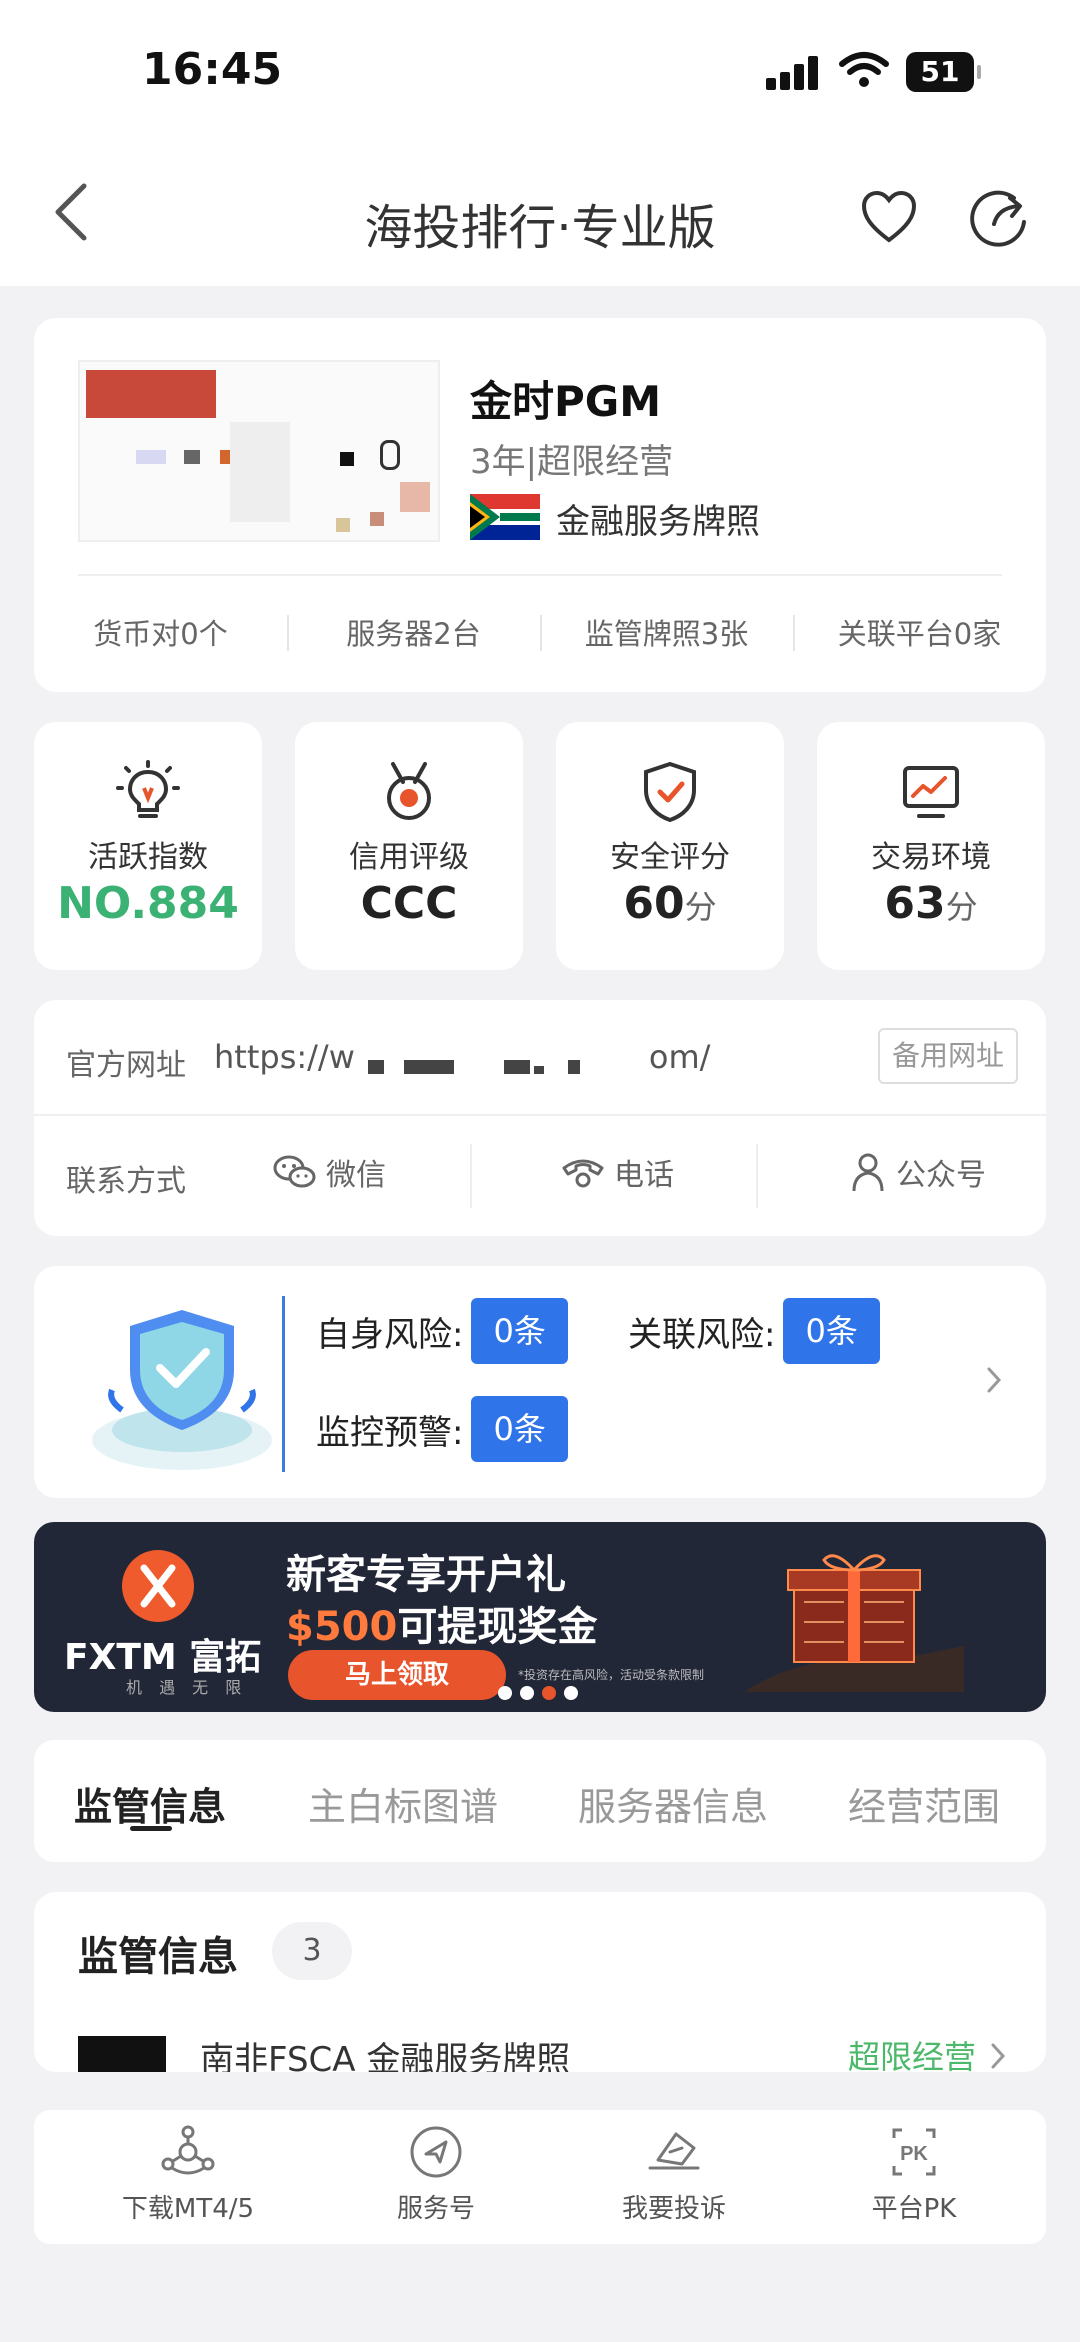 This screenshot has width=1080, height=2342. Describe the element at coordinates (442, 1331) in the screenshot. I see `self-risk: 自身风险: 0条` at that location.